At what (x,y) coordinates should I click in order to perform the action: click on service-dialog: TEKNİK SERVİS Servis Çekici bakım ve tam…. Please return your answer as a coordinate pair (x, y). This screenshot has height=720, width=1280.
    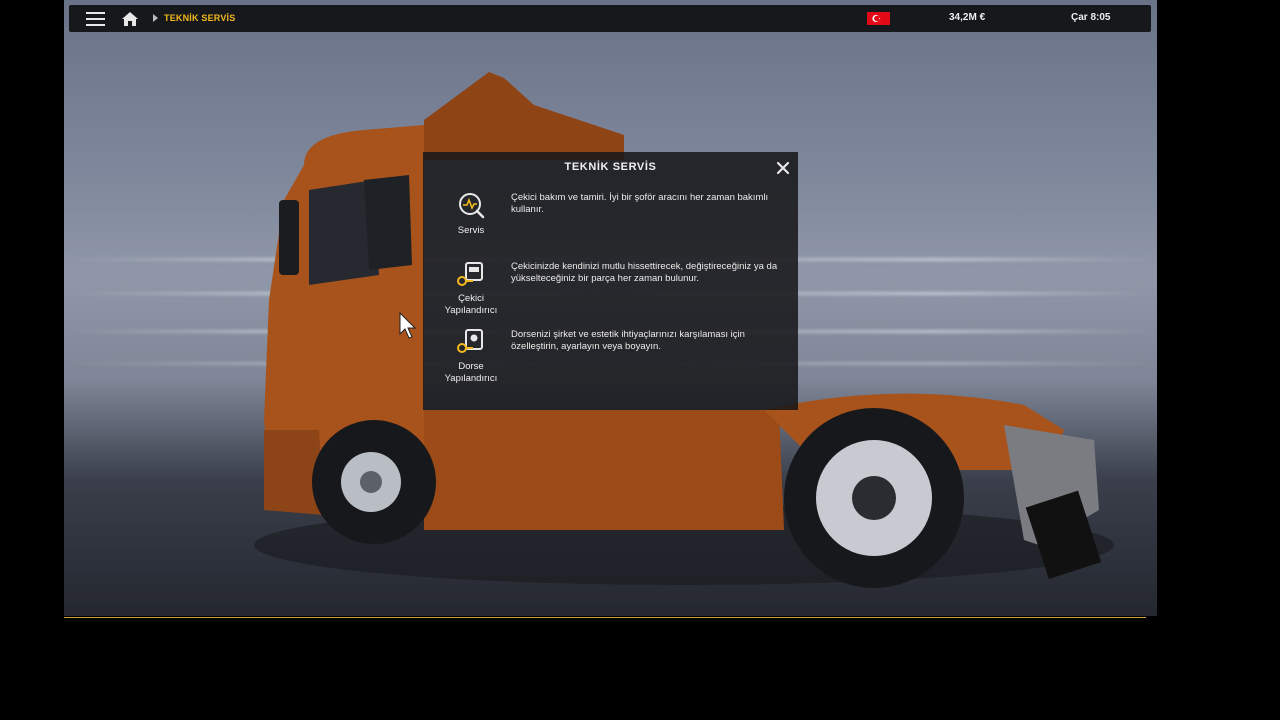
    Looking at the image, I should click on (610, 281).